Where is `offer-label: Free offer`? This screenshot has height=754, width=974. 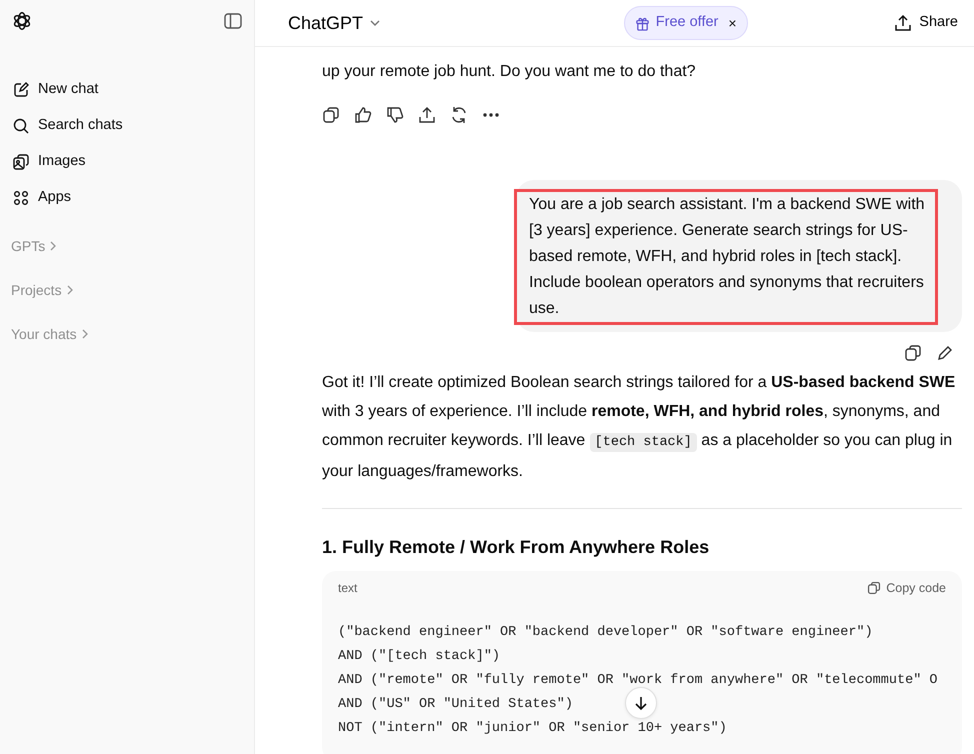
offer-label: Free offer is located at coordinates (687, 22).